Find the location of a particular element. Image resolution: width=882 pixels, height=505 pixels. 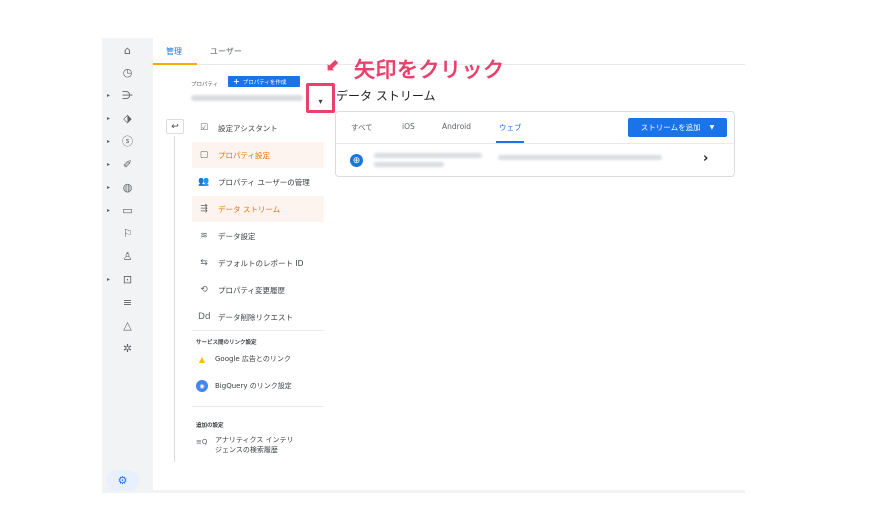

bigquery-link: ◉ BigQuery のリンク設定 is located at coordinates (260, 386).